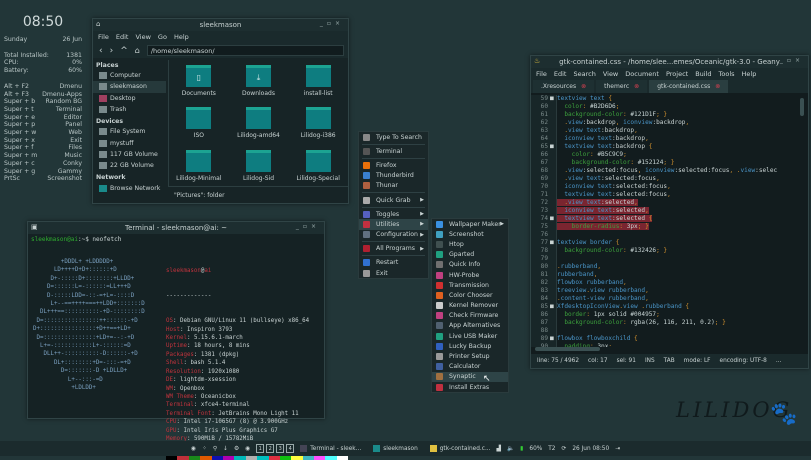 The height and width of the screenshot is (460, 811). Describe the element at coordinates (318, 81) in the screenshot. I see `folder-item: install-list` at that location.